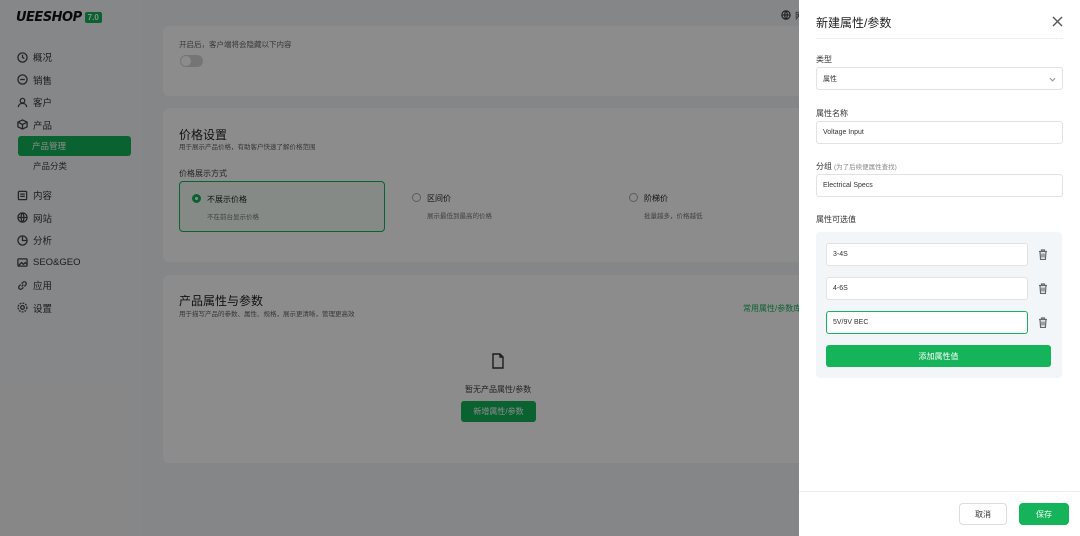 The height and width of the screenshot is (536, 1080). Describe the element at coordinates (854, 23) in the screenshot. I see `drawer-title: 新建属性/参数` at that location.